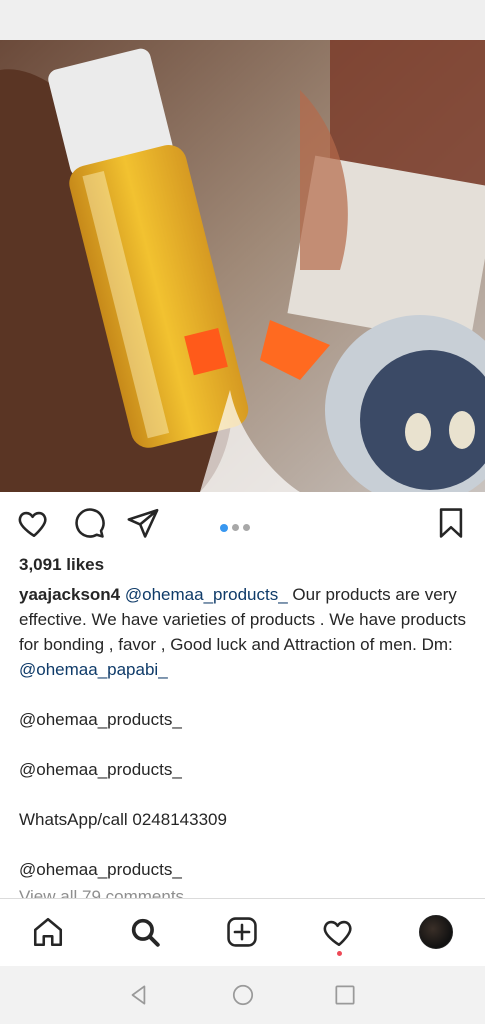 The width and height of the screenshot is (485, 1024). I want to click on mention-line-3: @ohemaa_products_, so click(100, 869).